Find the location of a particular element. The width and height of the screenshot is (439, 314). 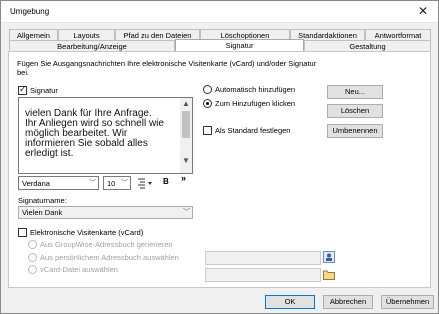

signature-name-value: Vielen Dank is located at coordinates (42, 212).